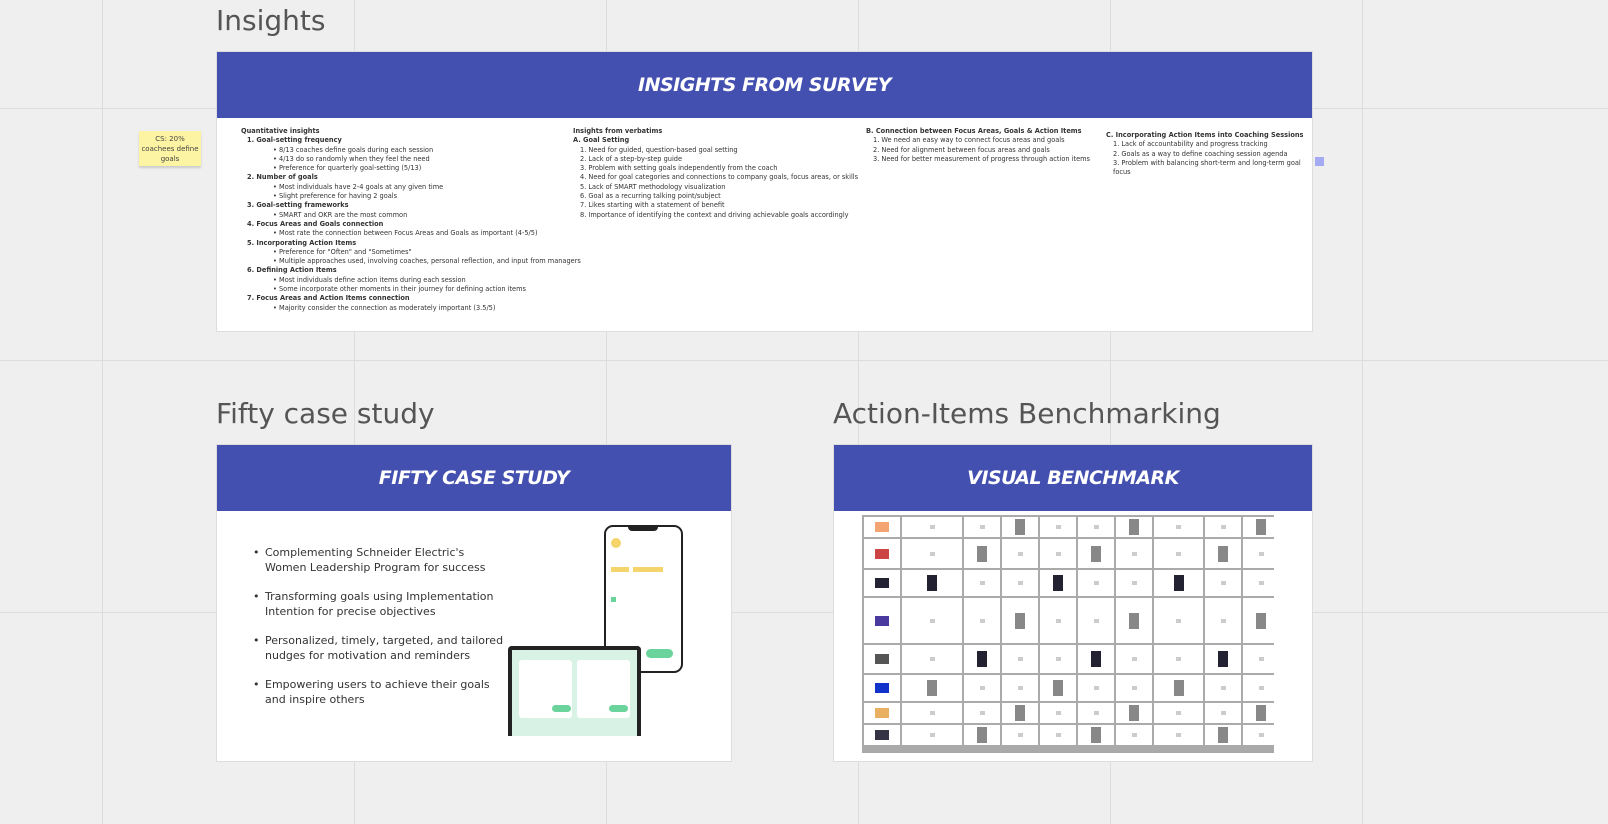 The image size is (1608, 824). I want to click on benchmark-board: Visual benchmark, so click(1073, 603).